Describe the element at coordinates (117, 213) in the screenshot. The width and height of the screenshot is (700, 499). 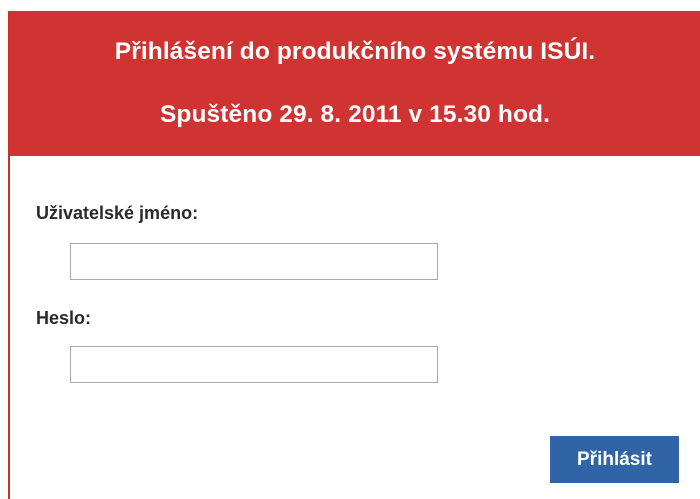
I see `username-label: Uživatelské jméno:` at that location.